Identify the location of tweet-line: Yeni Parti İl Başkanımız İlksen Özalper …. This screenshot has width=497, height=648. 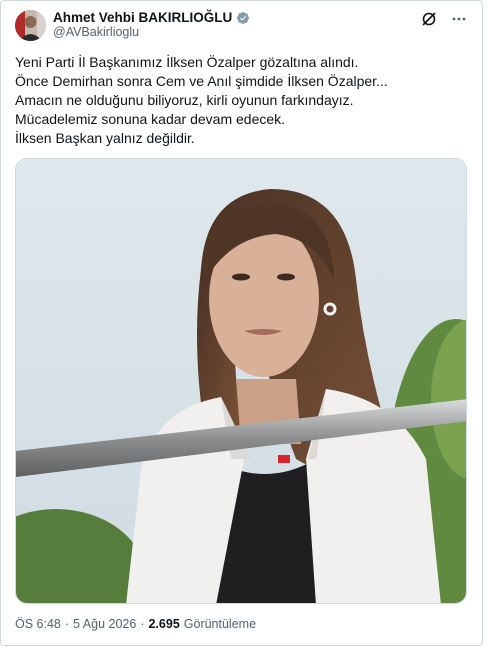
(187, 62).